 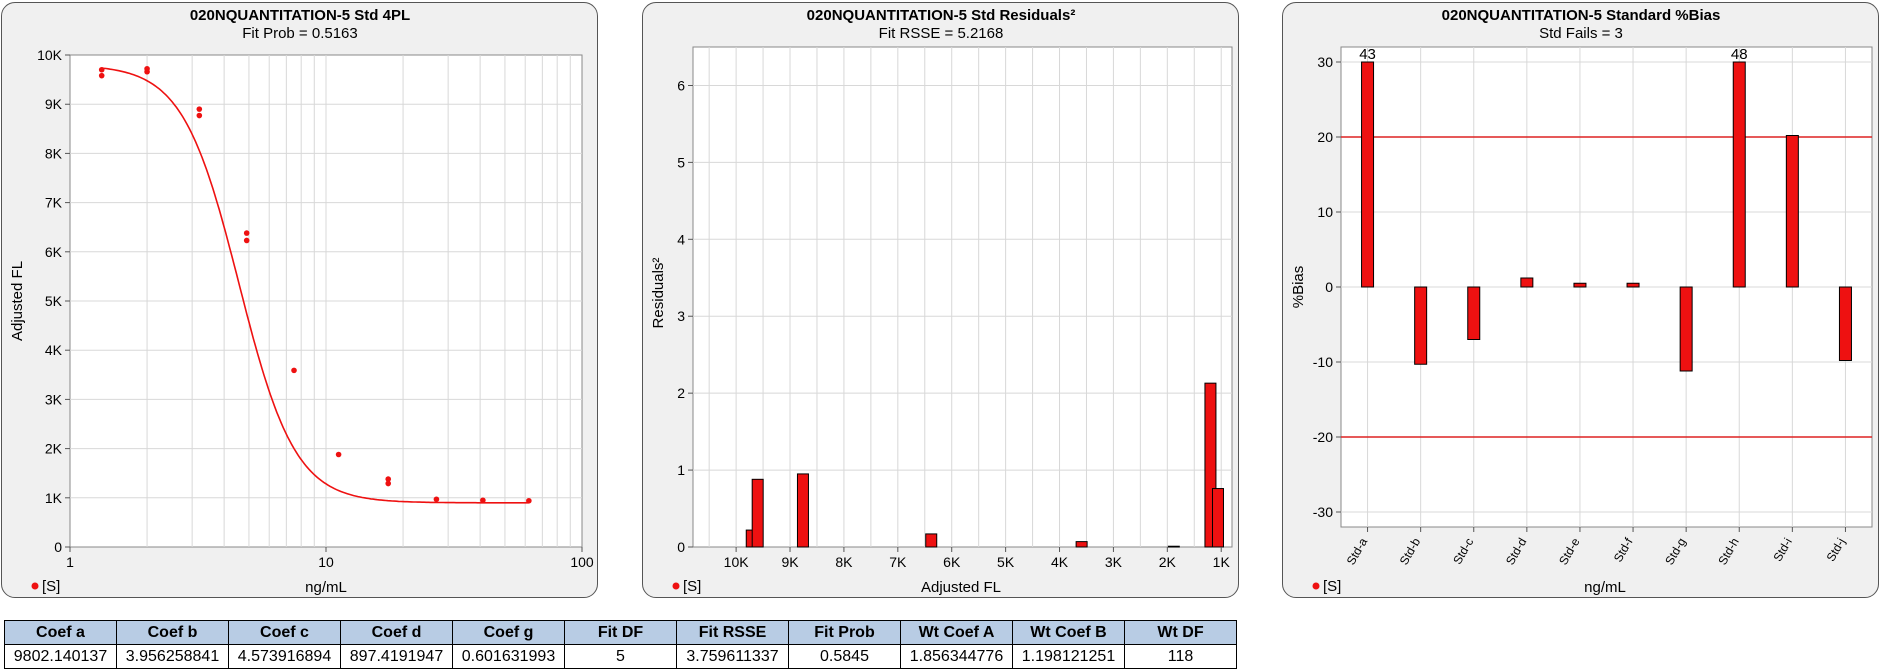 What do you see at coordinates (54, 301) in the screenshot?
I see `y-tick-label: 5K` at bounding box center [54, 301].